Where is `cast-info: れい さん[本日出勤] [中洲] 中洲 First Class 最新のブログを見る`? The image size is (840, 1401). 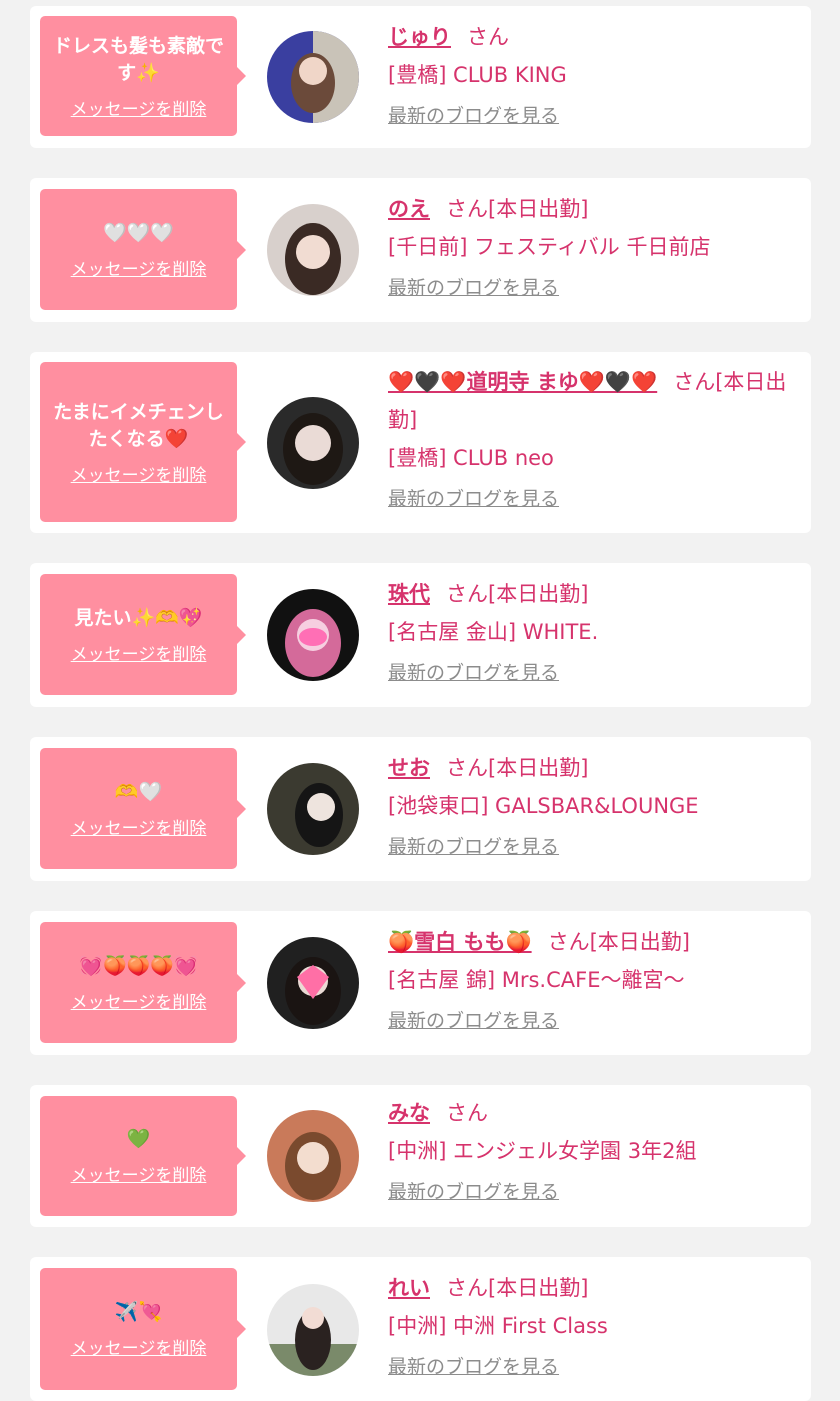
cast-info: れい さん[本日出勤] [中洲] 中洲 First Class 最新のブログを見る is located at coordinates (593, 1325).